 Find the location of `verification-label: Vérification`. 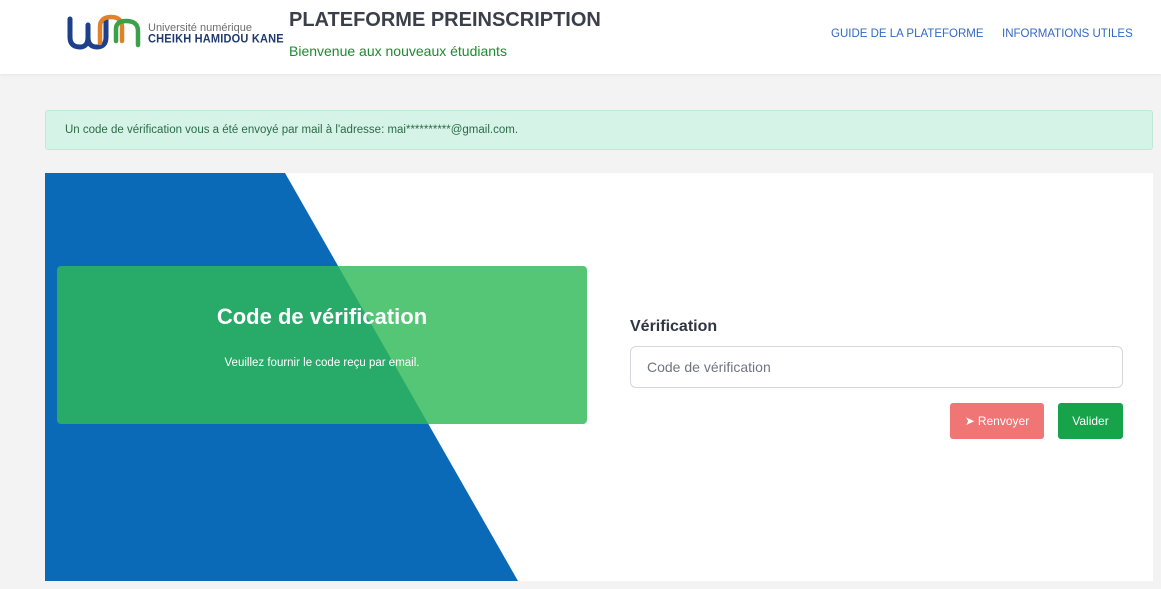

verification-label: Vérification is located at coordinates (674, 326).